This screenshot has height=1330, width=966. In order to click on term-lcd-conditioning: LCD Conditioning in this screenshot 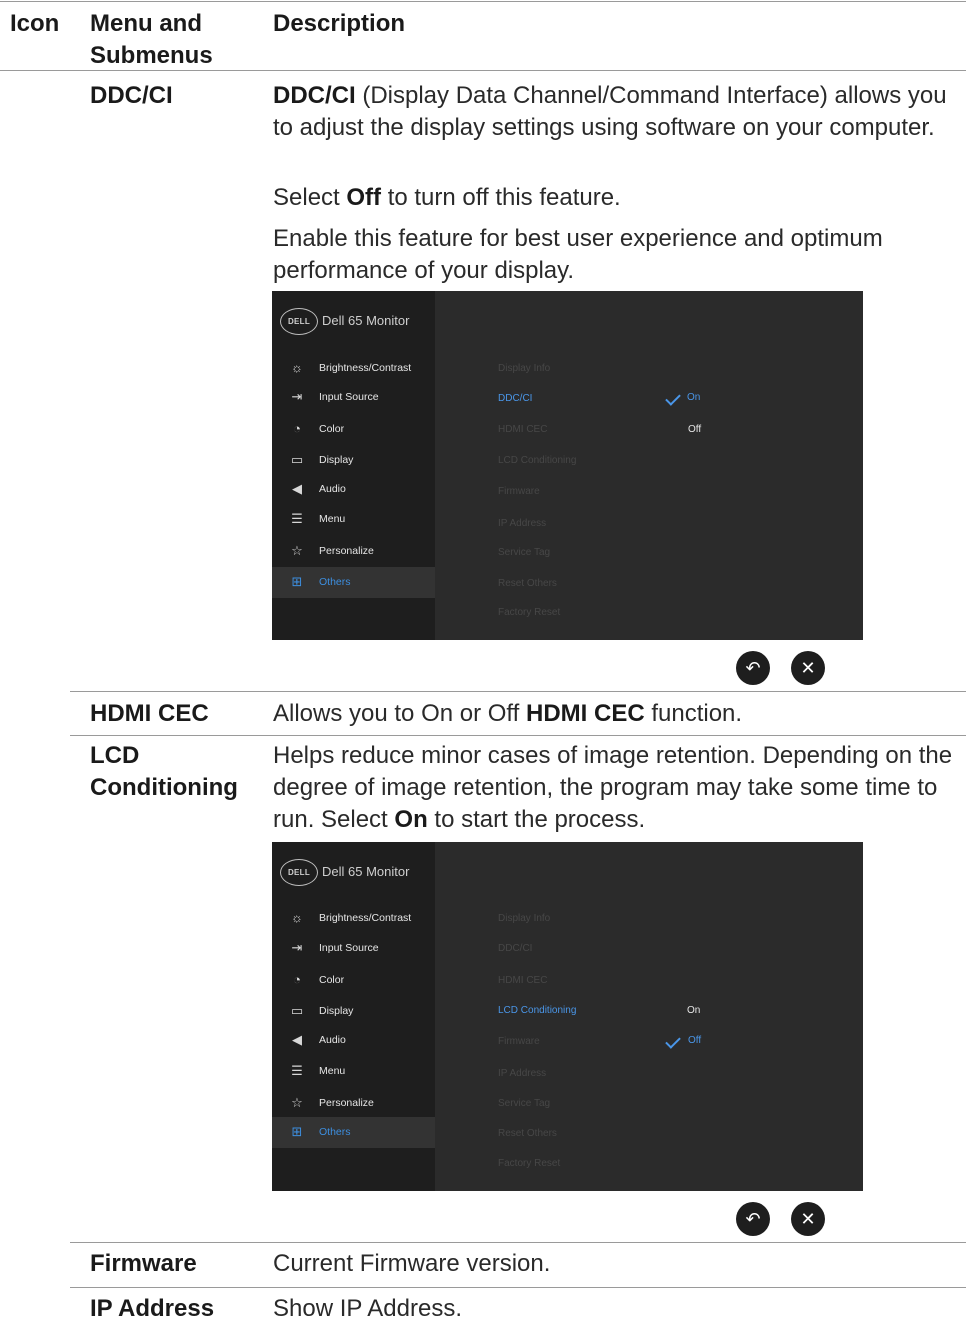, I will do `click(164, 771)`.